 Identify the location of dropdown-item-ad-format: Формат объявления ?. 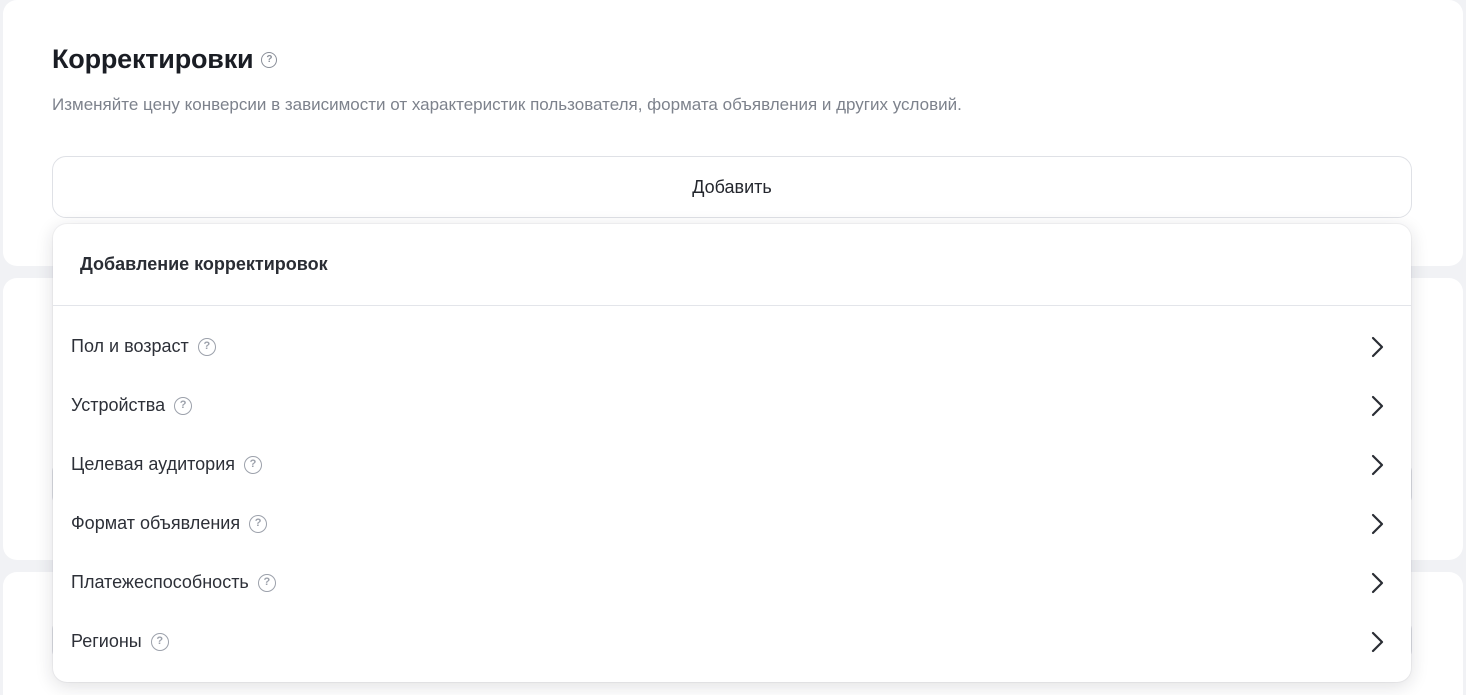
(732, 523).